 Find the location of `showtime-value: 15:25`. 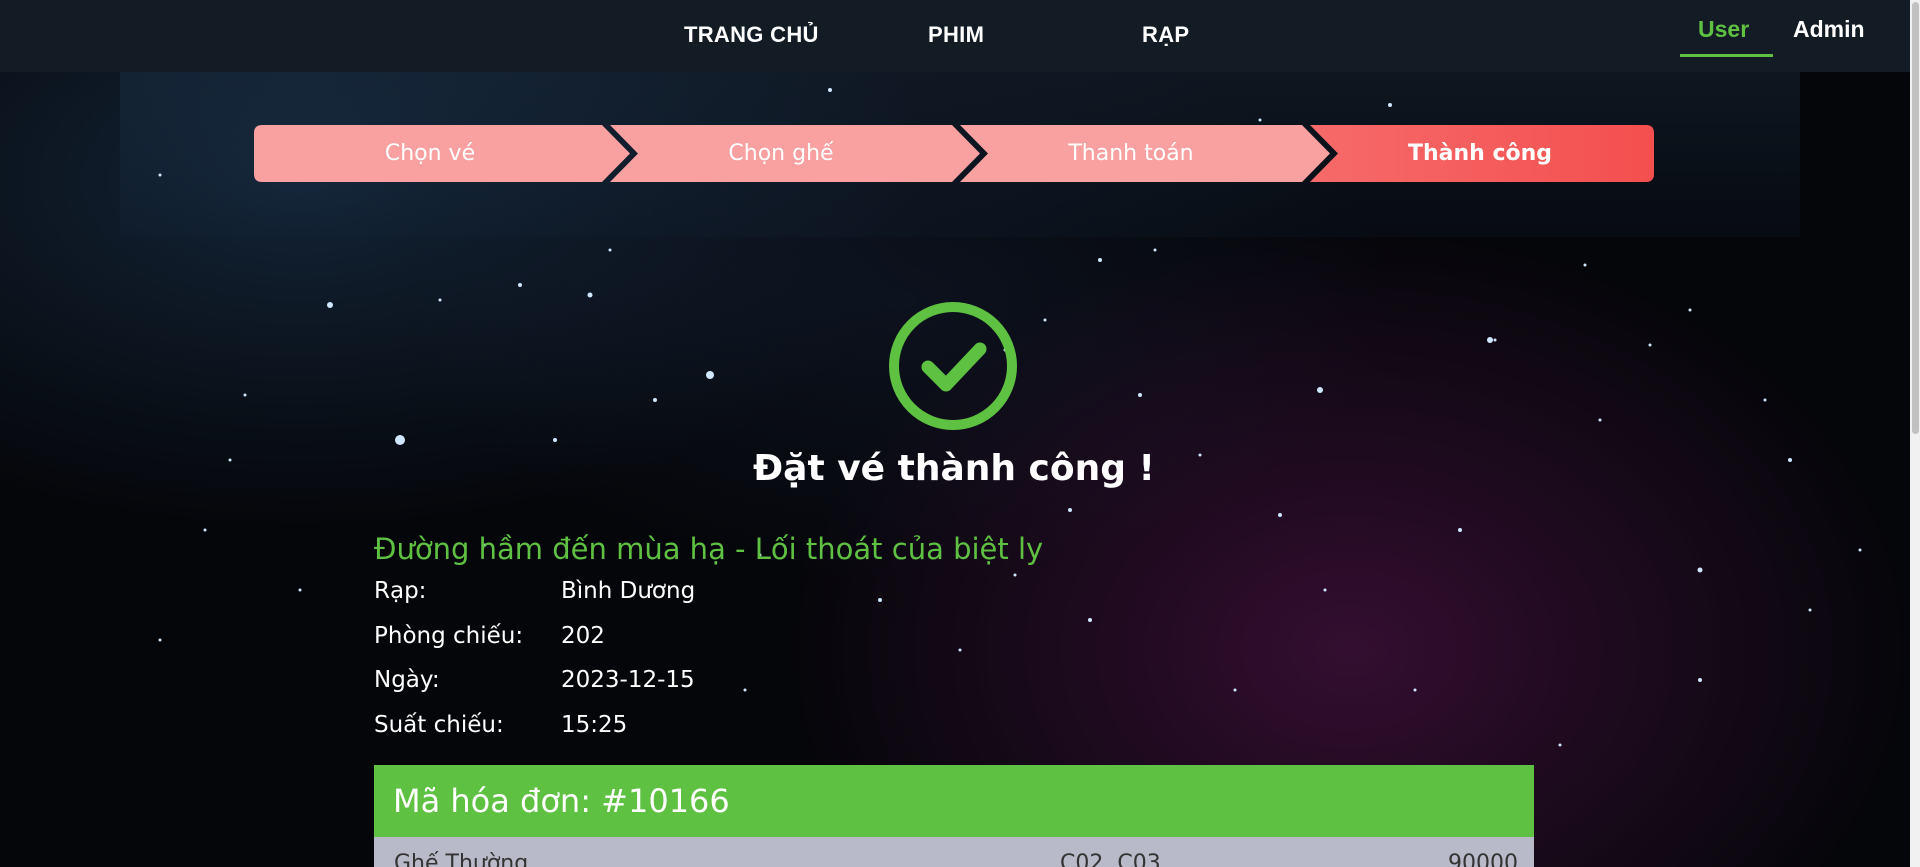

showtime-value: 15:25 is located at coordinates (594, 725).